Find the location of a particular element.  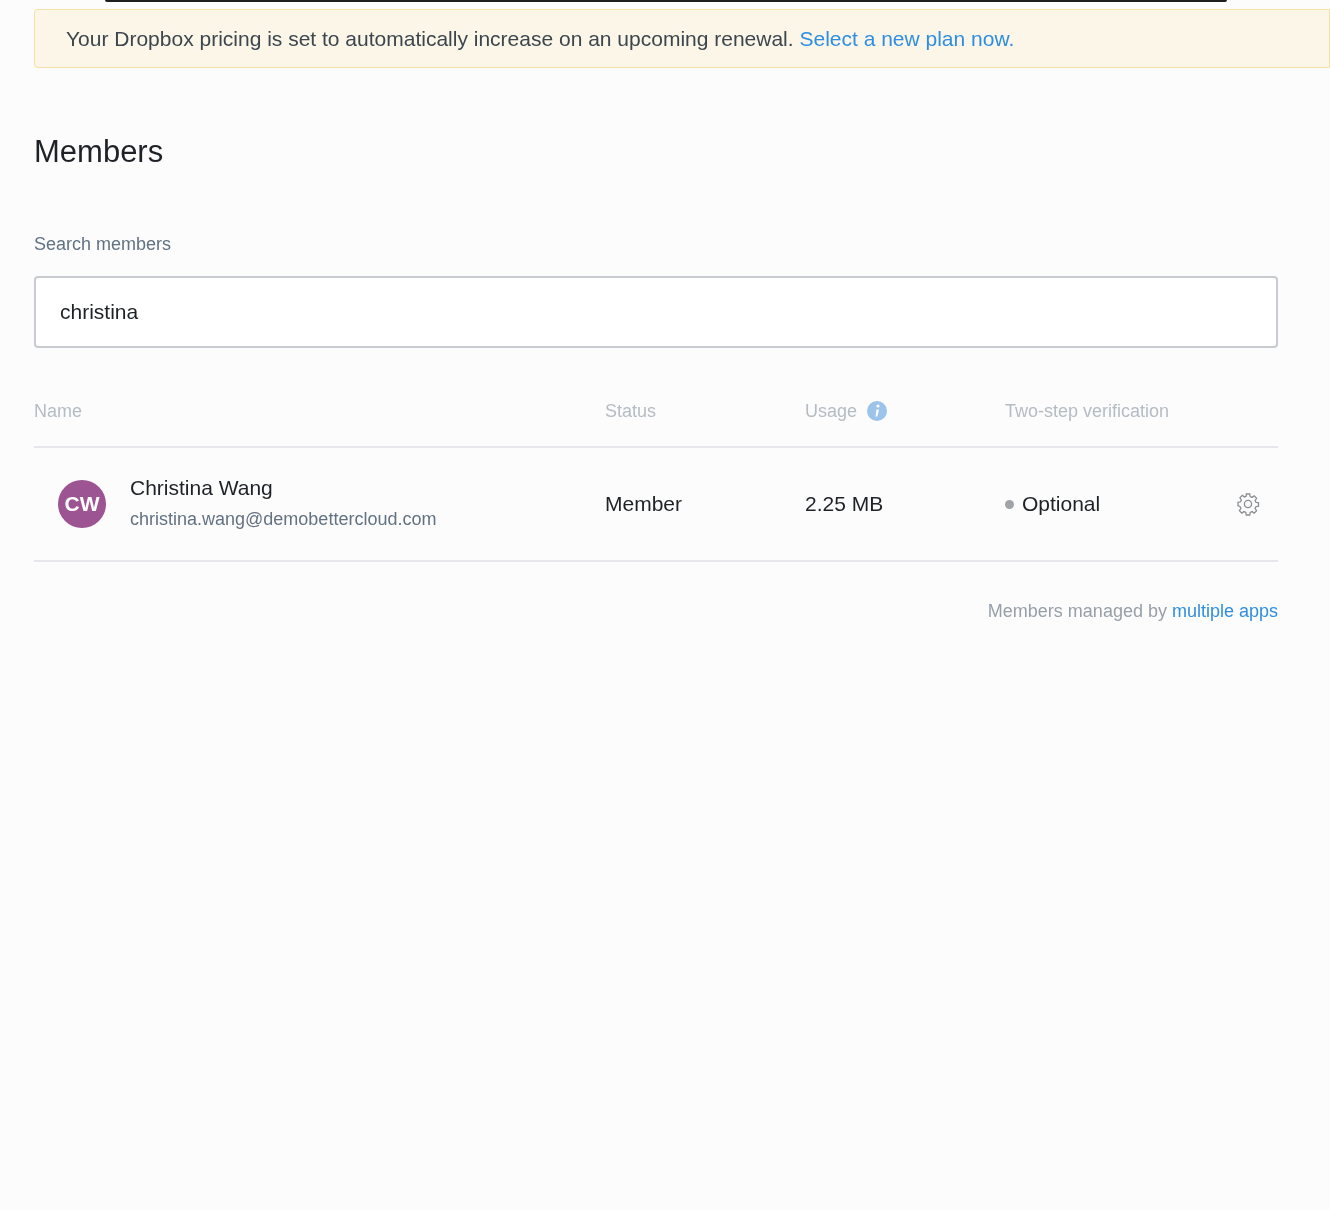

column-header: Two-step verification is located at coordinates (1087, 411).